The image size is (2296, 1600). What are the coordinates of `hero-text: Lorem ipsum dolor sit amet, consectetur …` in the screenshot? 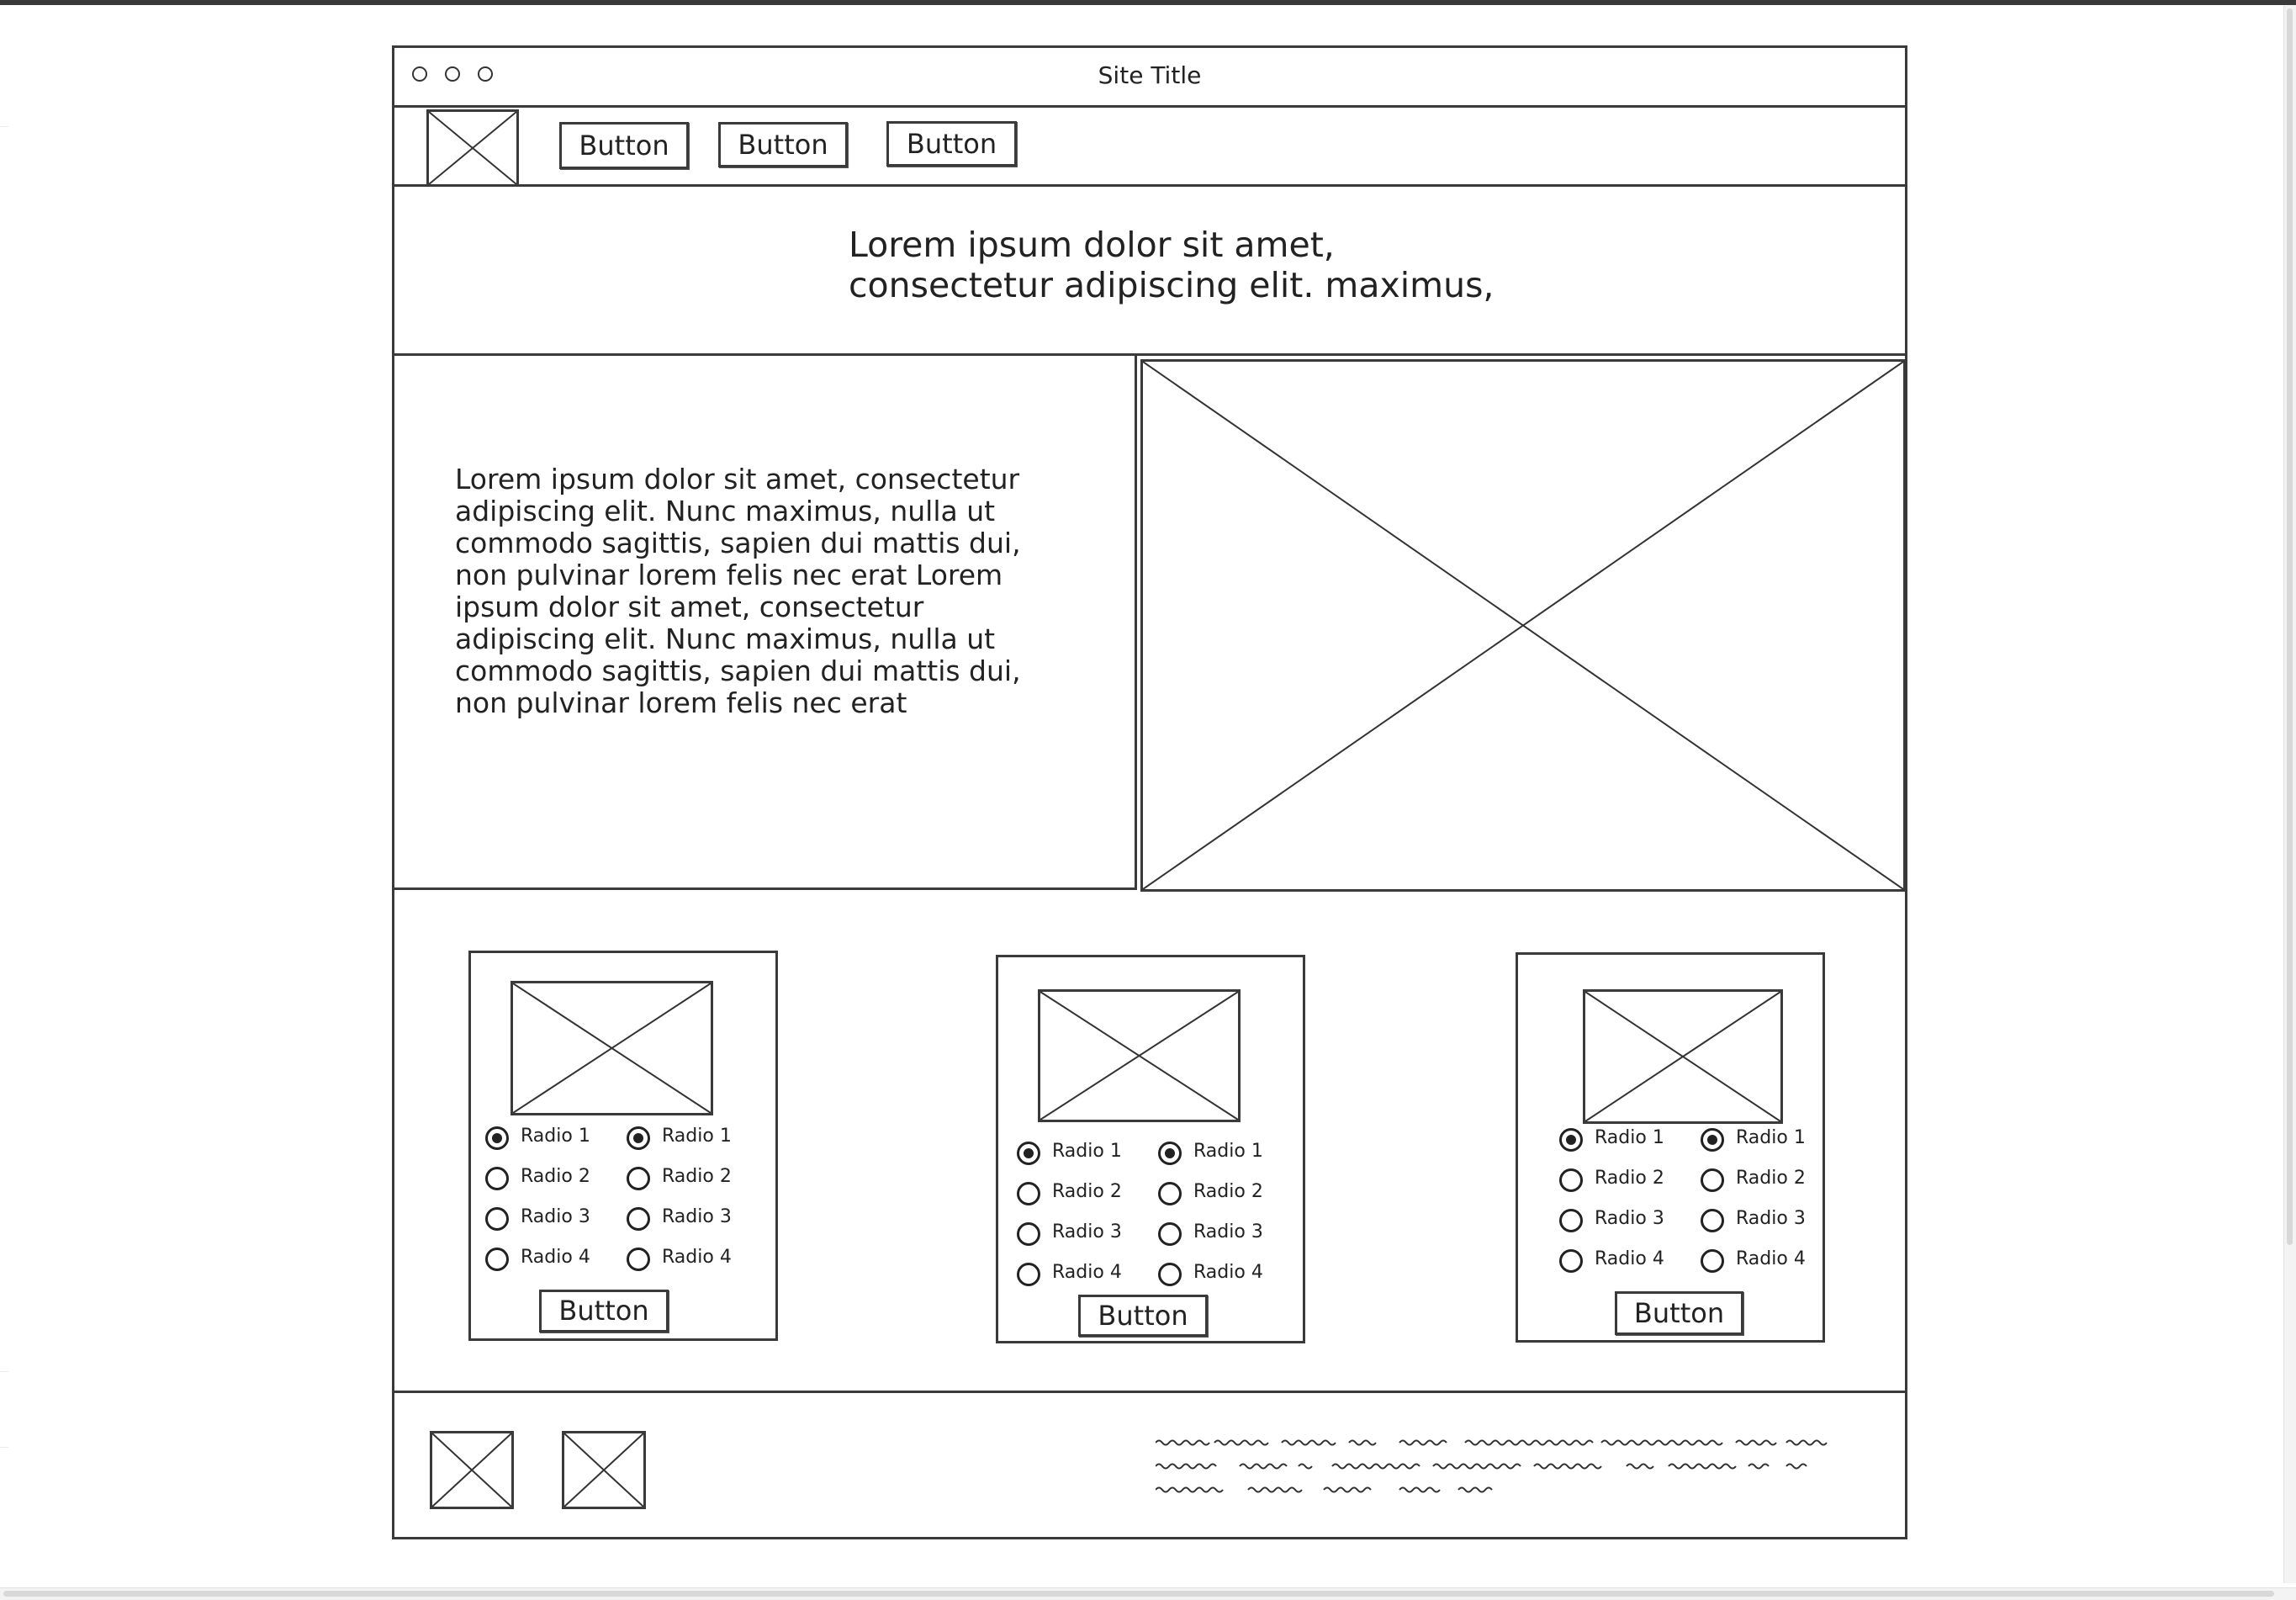 It's located at (1227, 265).